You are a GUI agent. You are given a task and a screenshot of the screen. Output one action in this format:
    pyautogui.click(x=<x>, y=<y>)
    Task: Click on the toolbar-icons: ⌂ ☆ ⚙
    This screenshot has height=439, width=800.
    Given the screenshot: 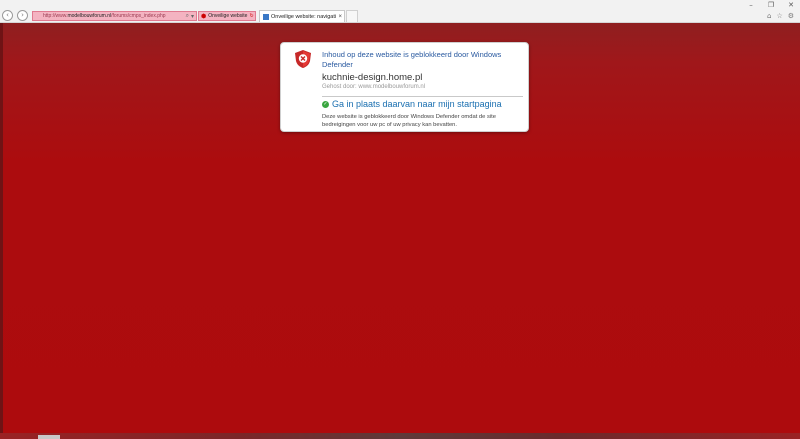 What is the action you would take?
    pyautogui.click(x=780, y=16)
    